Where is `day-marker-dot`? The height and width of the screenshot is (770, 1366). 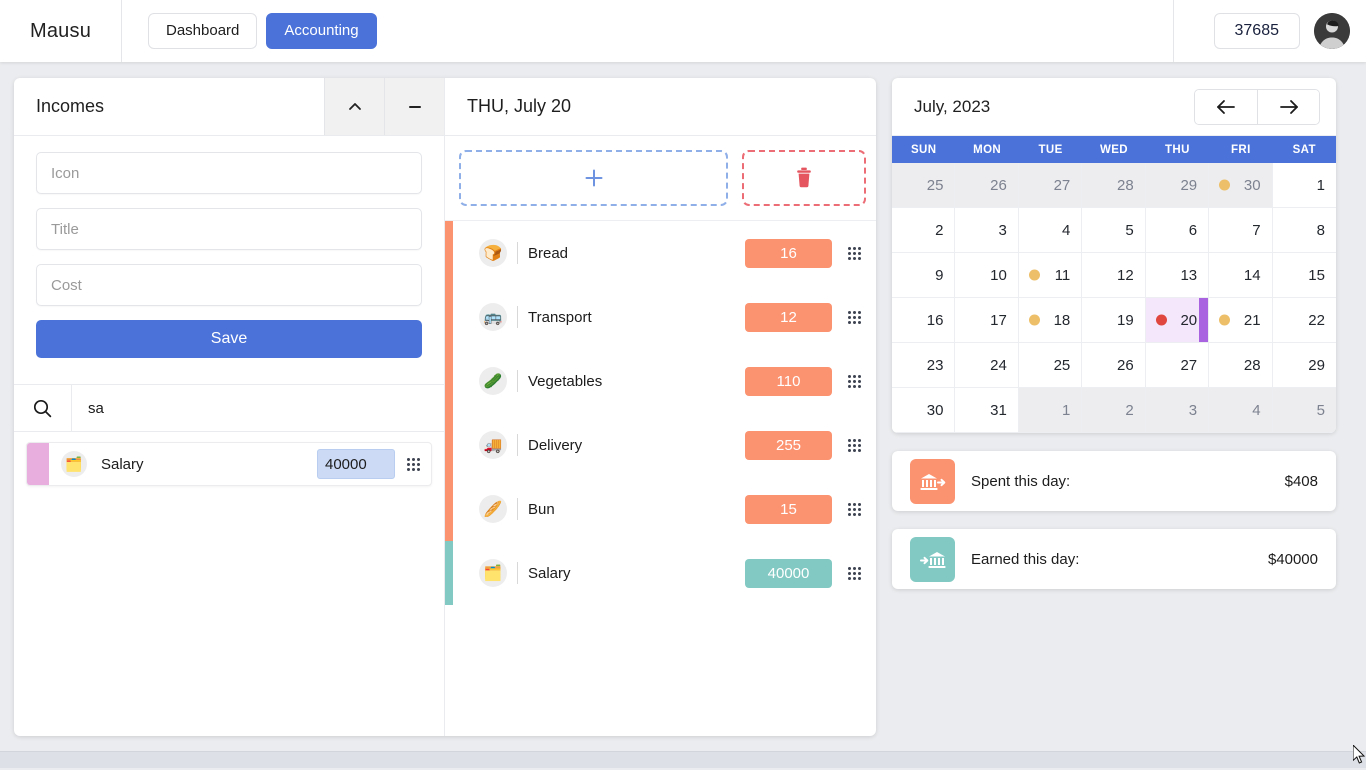 day-marker-dot is located at coordinates (1224, 185).